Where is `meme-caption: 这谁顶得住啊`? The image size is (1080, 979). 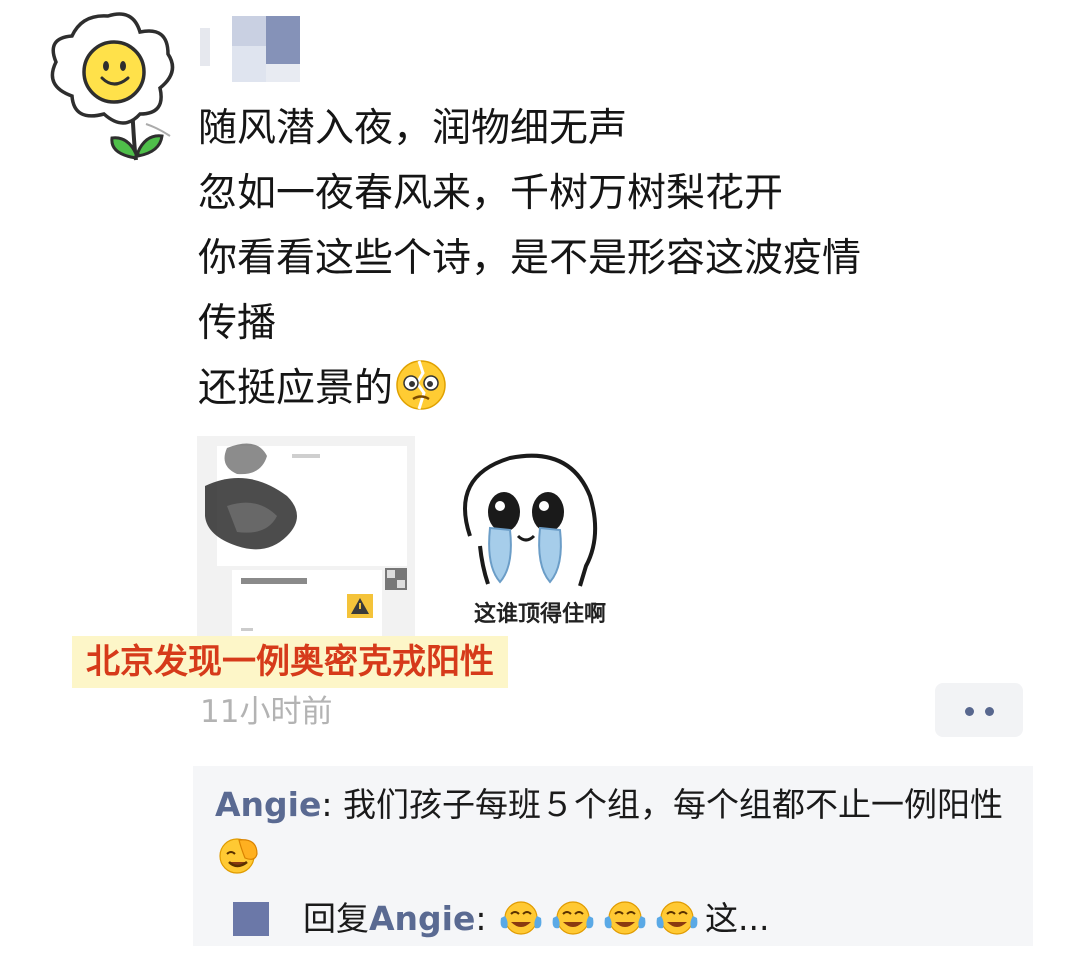
meme-caption: 这谁顶得住啊 is located at coordinates (539, 614).